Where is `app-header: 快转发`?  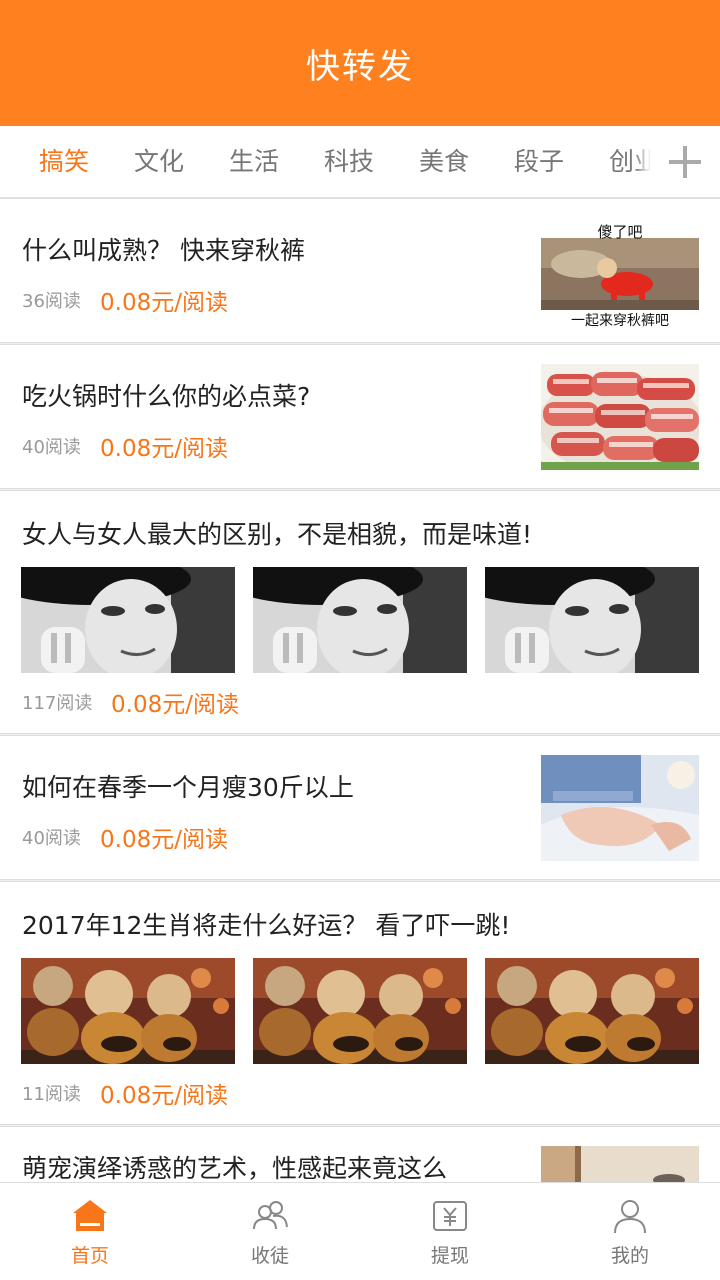 app-header: 快转发 is located at coordinates (360, 63).